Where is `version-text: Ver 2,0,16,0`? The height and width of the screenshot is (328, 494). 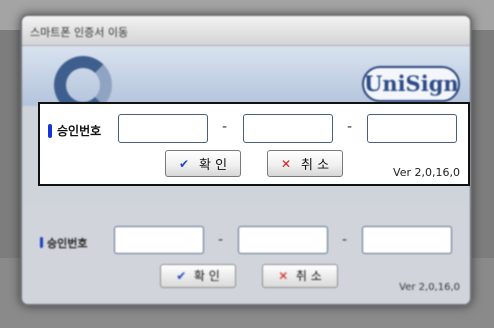
version-text: Ver 2,0,16,0 is located at coordinates (426, 172).